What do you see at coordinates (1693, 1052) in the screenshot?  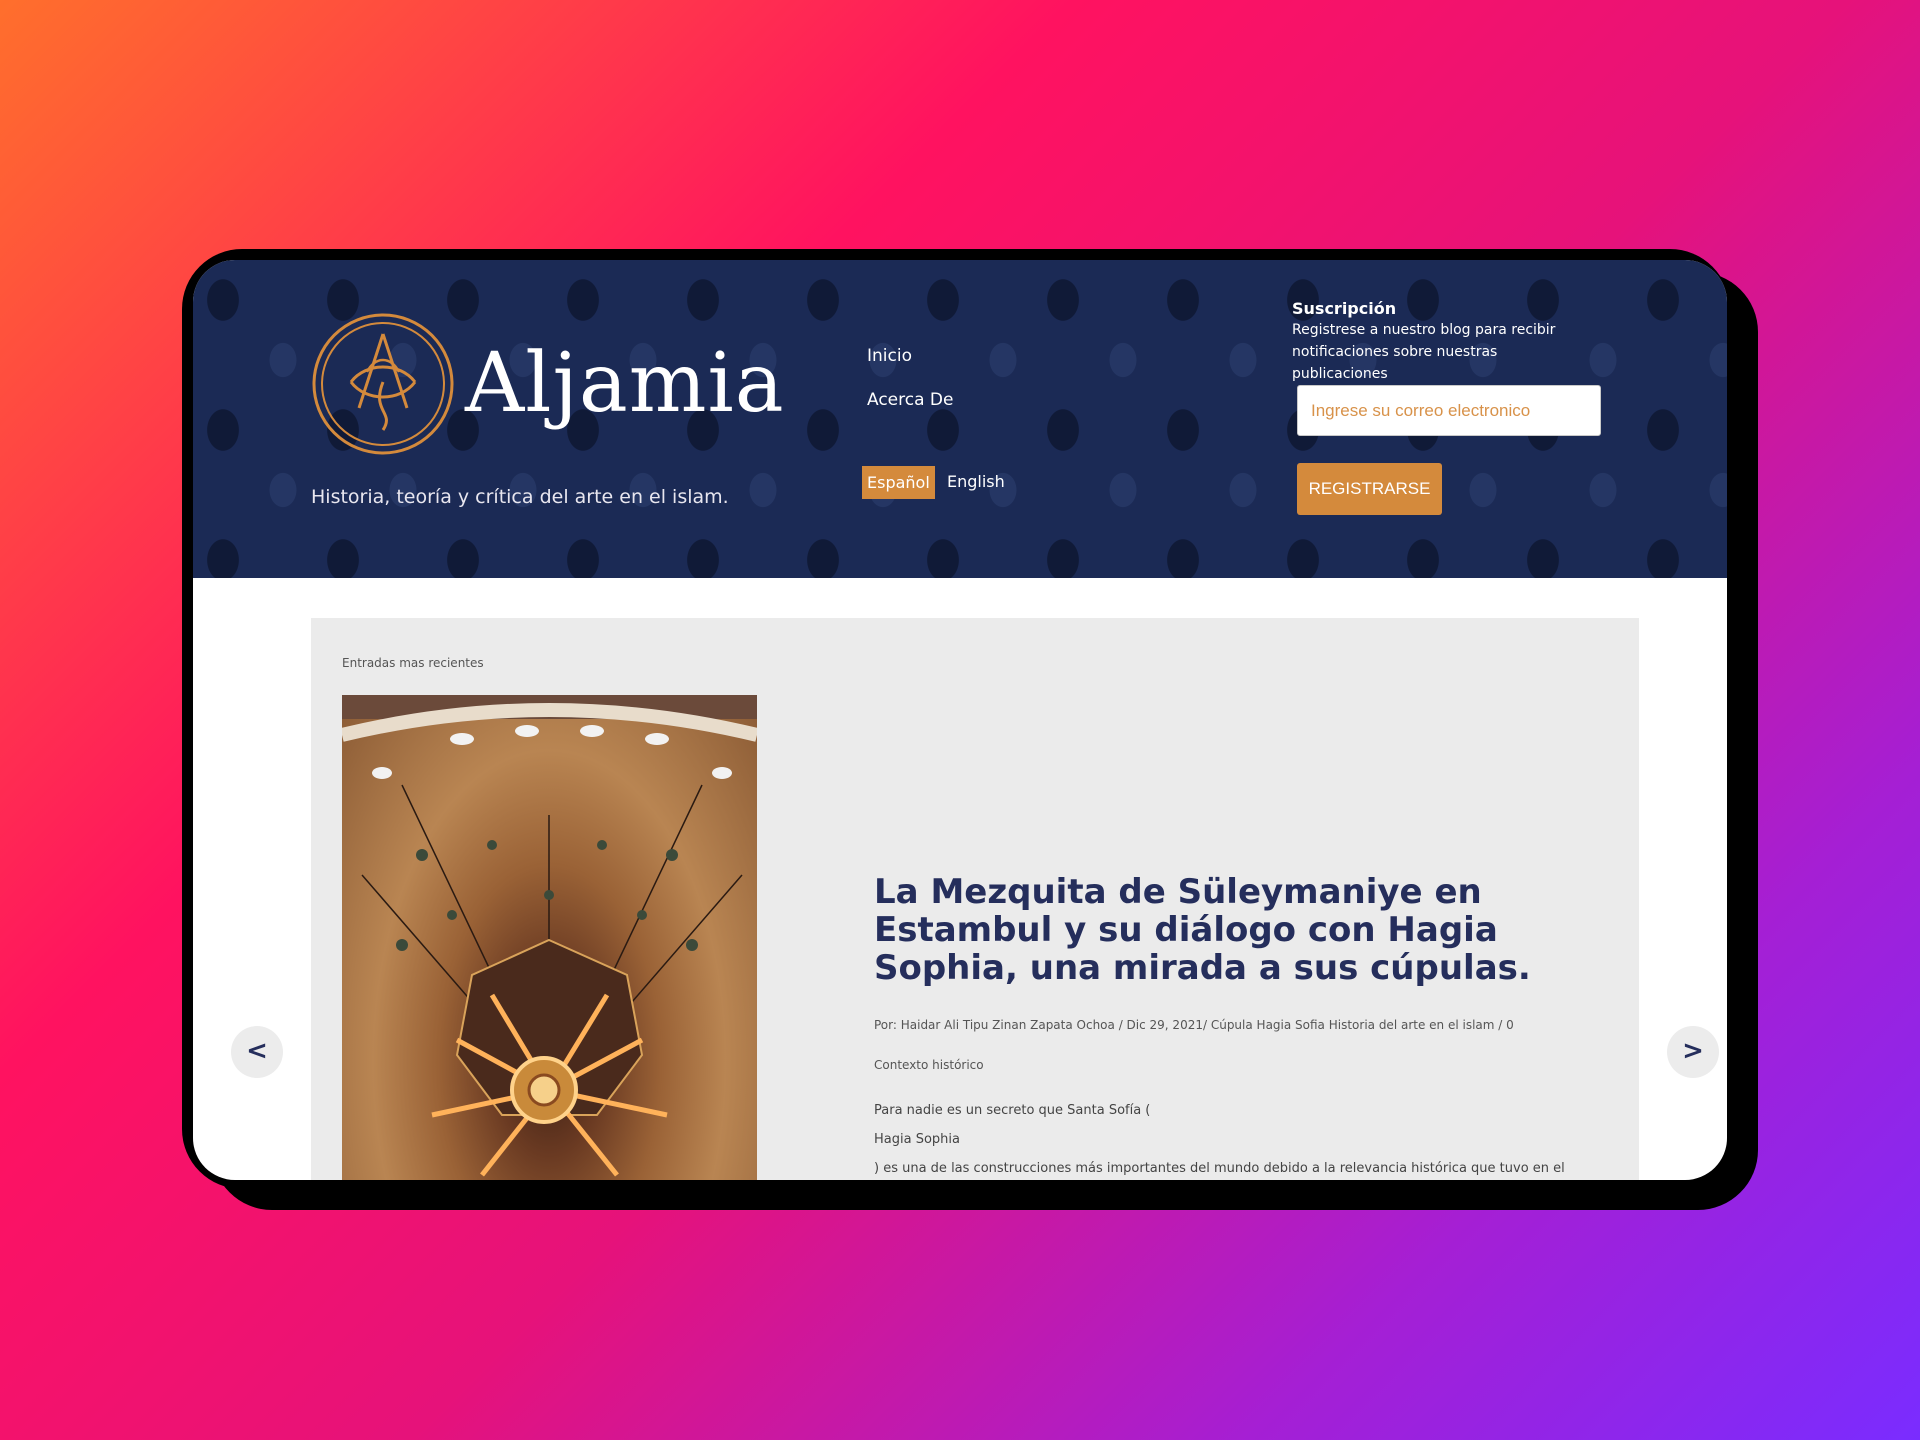 I see `chevron-right-icon: >` at bounding box center [1693, 1052].